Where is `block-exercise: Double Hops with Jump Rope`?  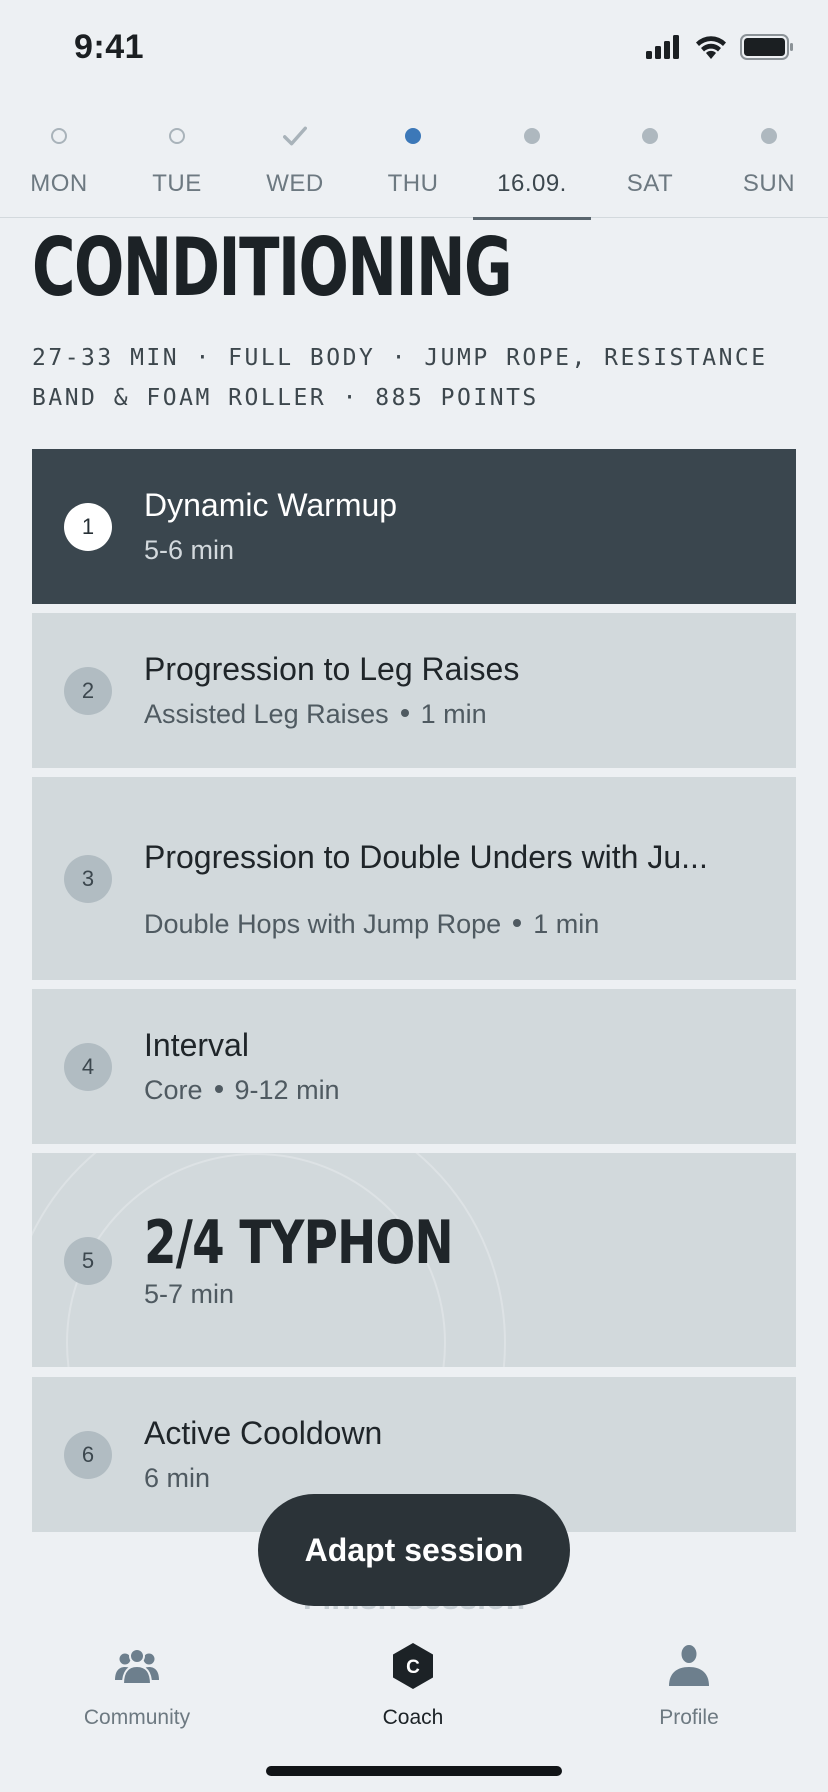
block-exercise: Double Hops with Jump Rope is located at coordinates (323, 924).